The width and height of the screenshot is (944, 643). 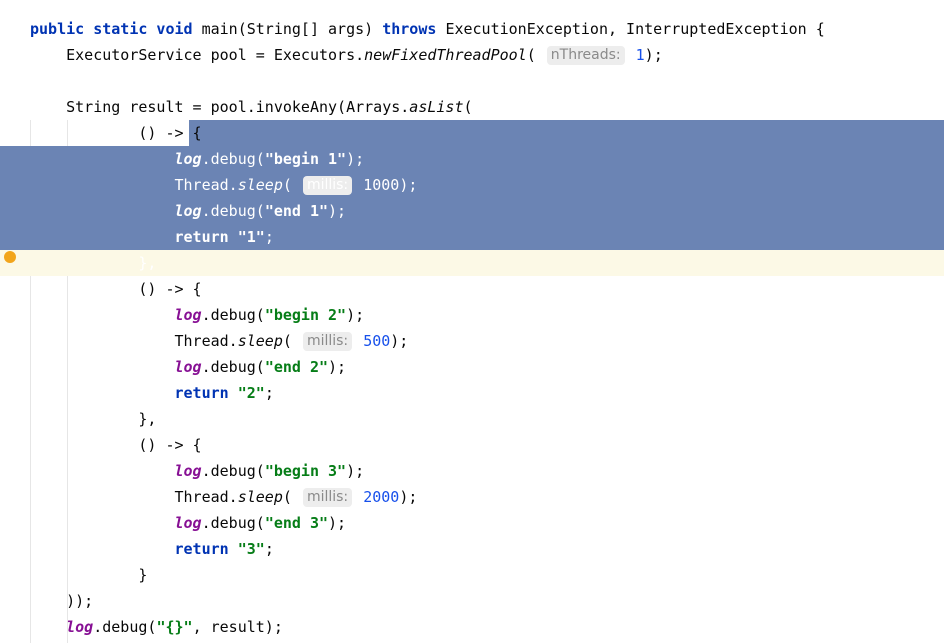 What do you see at coordinates (472, 81) in the screenshot?
I see `code-line` at bounding box center [472, 81].